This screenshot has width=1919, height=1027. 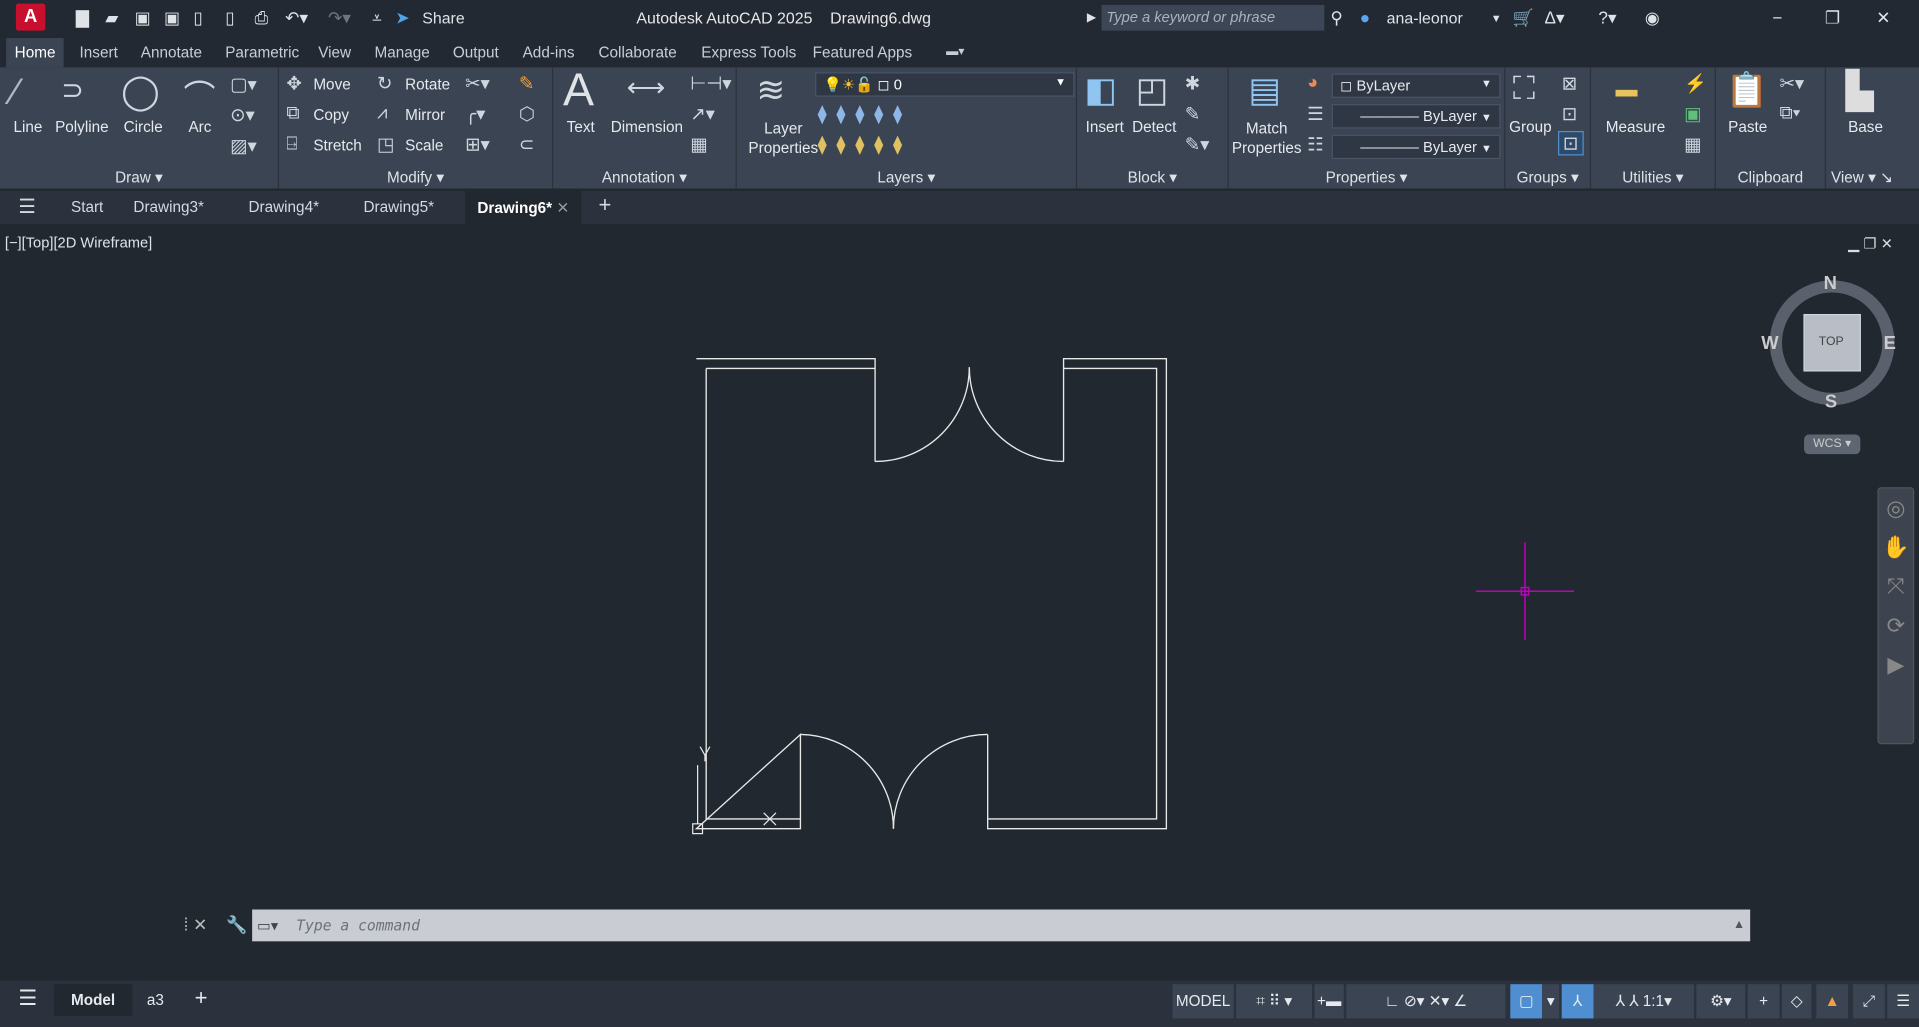 I want to click on top-door-left, so click(x=923, y=415).